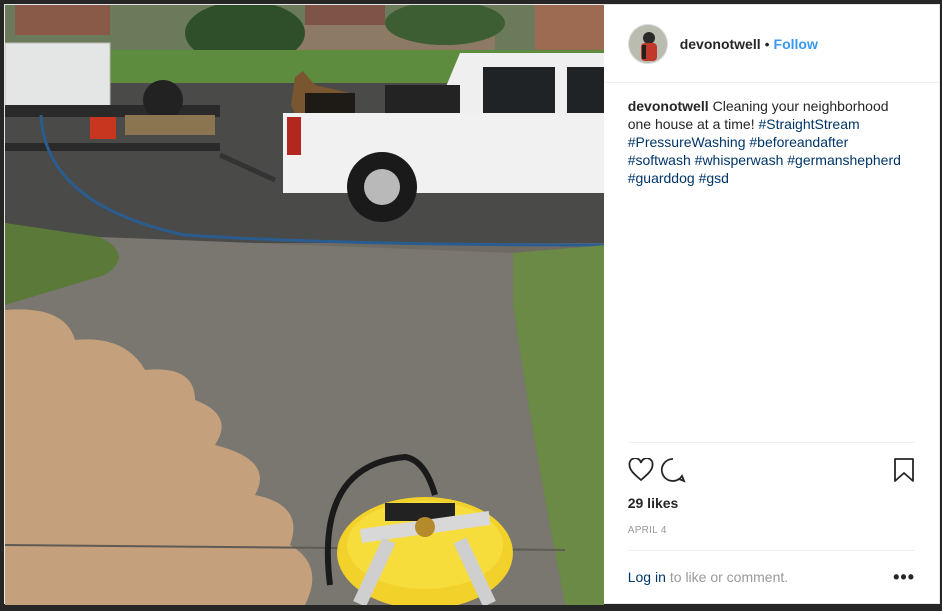 This screenshot has width=942, height=611. What do you see at coordinates (673, 470) in the screenshot?
I see `comment-icon` at bounding box center [673, 470].